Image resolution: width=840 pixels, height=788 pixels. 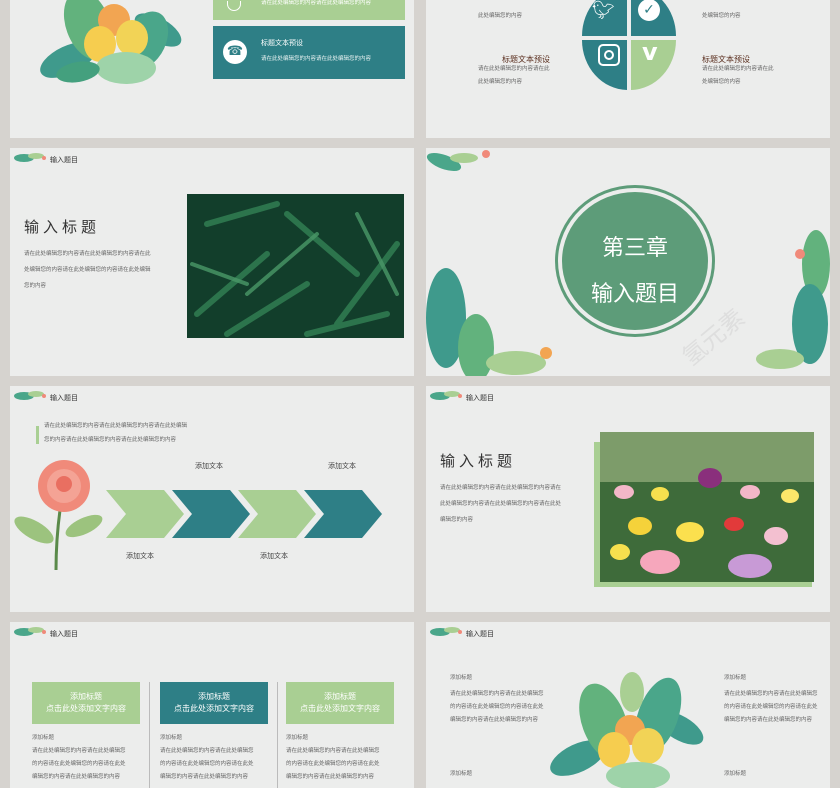 What do you see at coordinates (721, 82) in the screenshot?
I see `right-text-2: 处编辑您的内容` at bounding box center [721, 82].